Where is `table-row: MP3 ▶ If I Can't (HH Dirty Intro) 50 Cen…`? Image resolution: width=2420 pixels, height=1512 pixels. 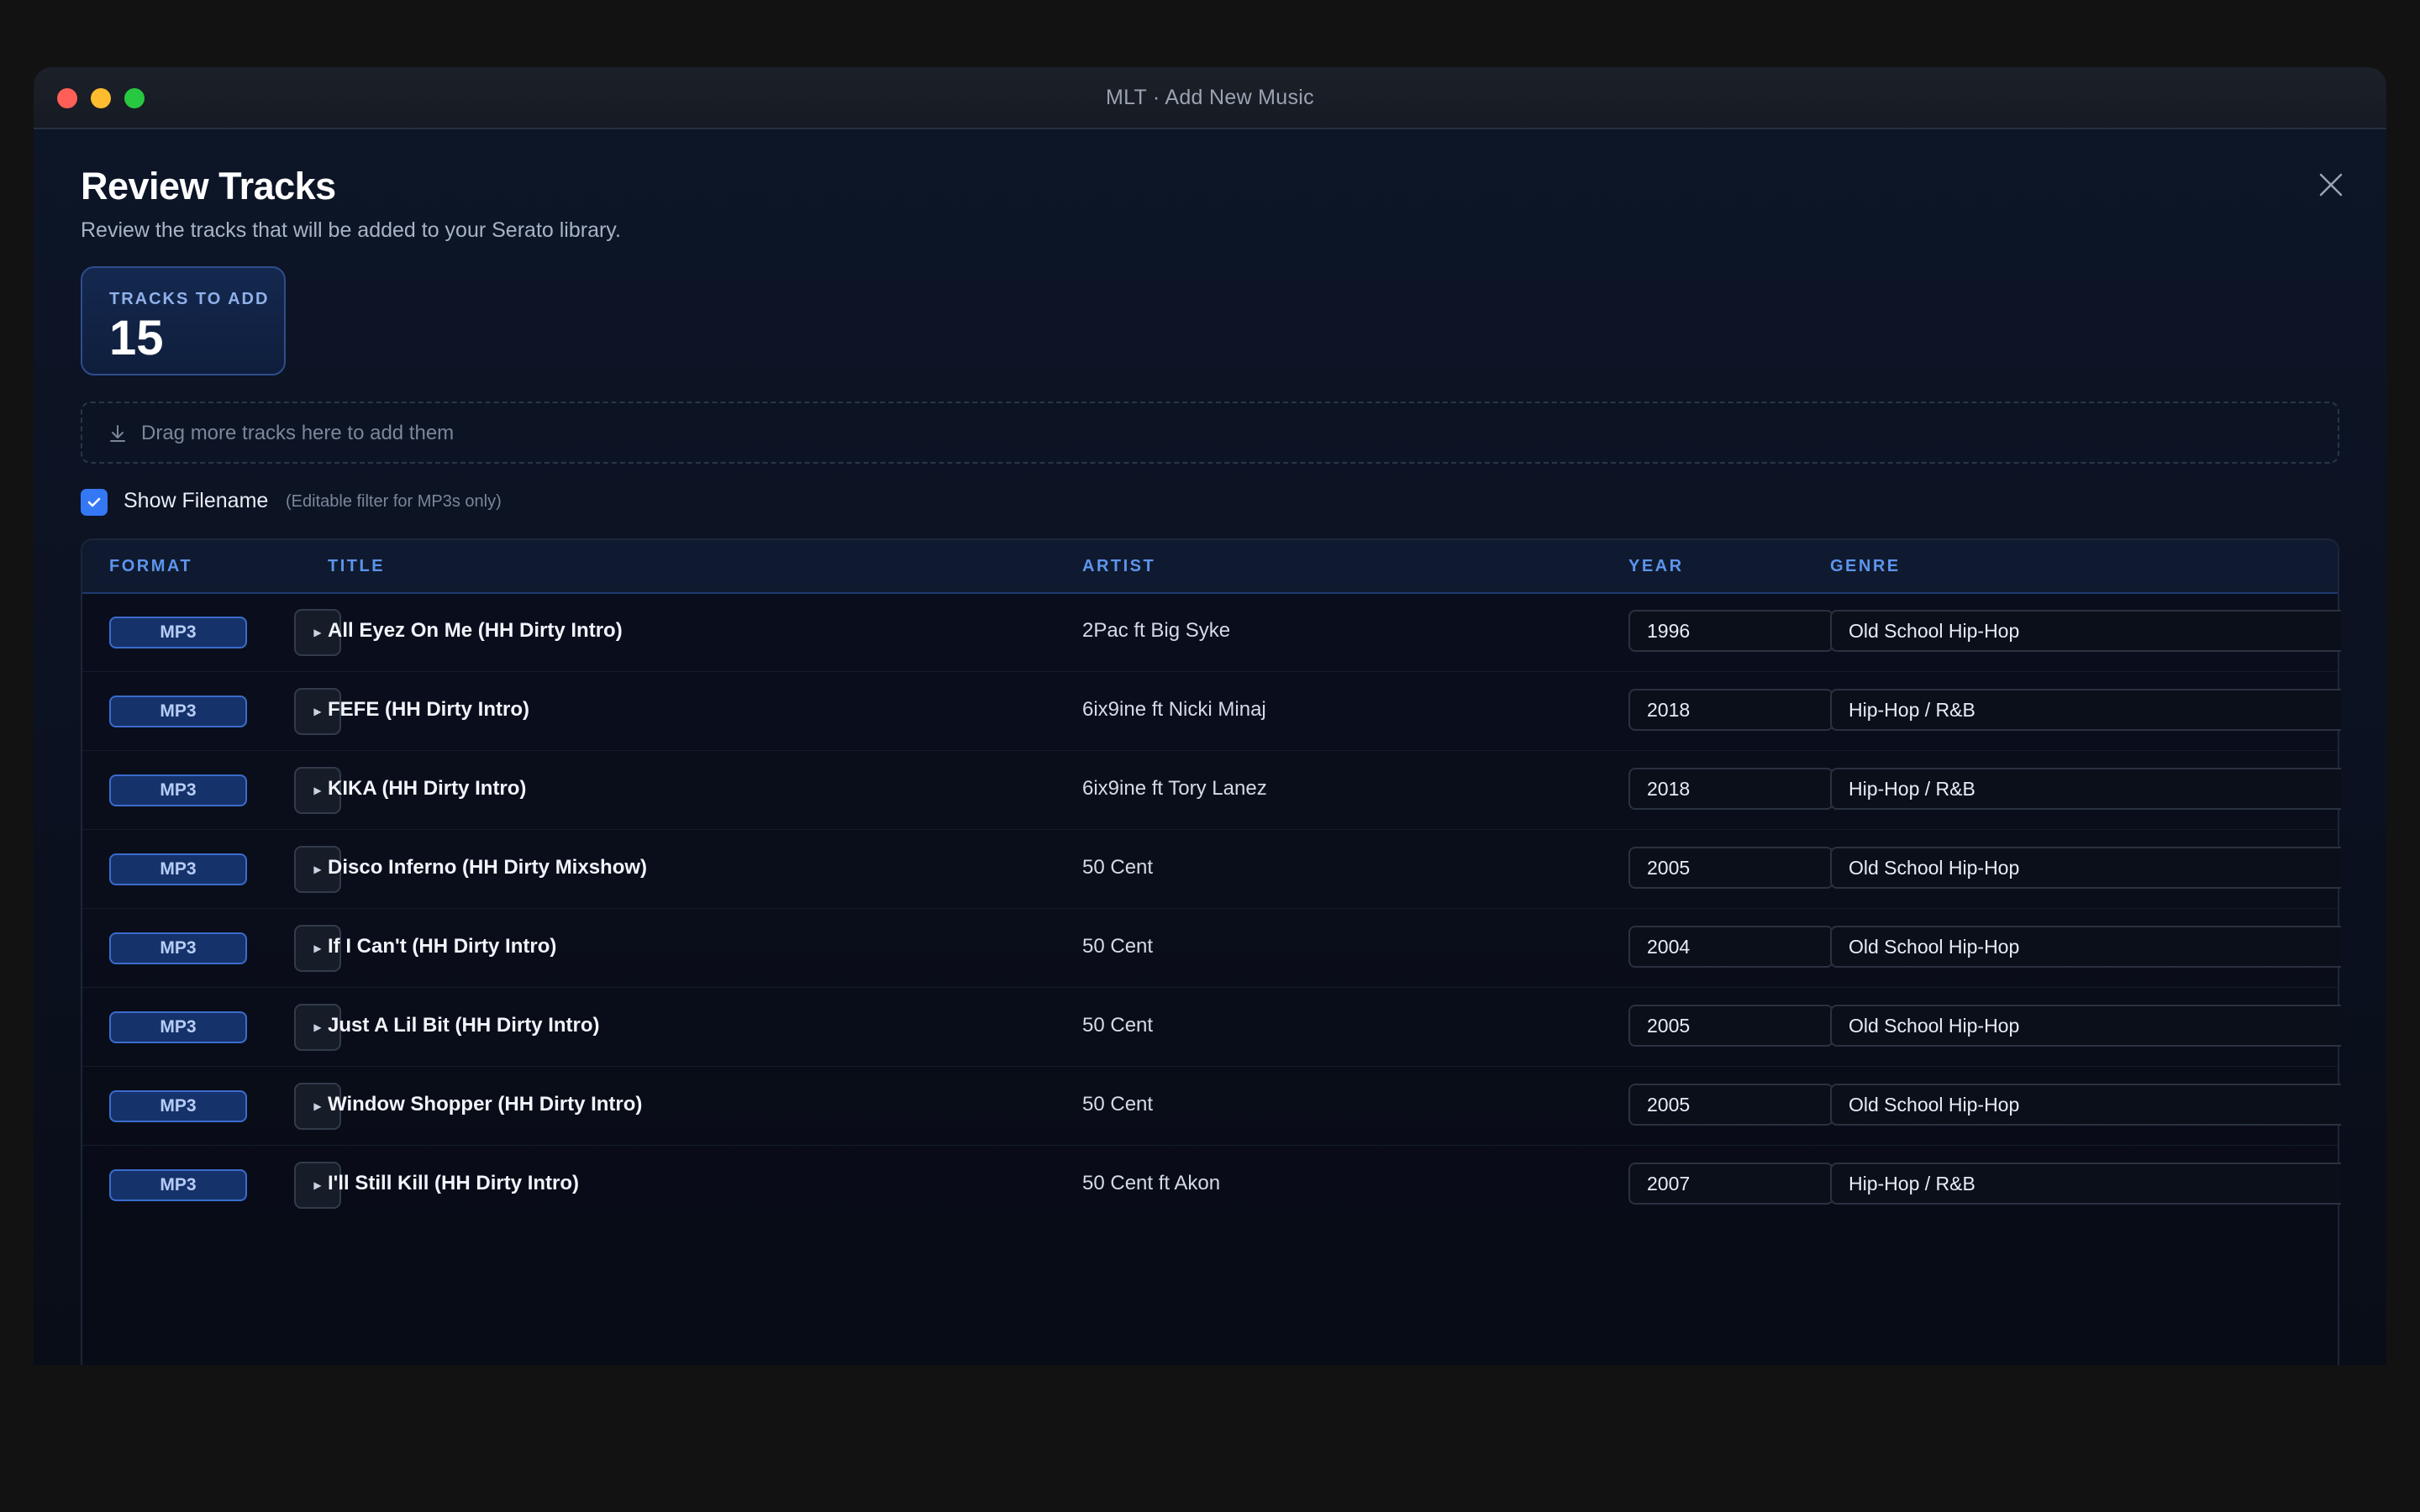 table-row: MP3 ▶ If I Can't (HH Dirty Intro) 50 Cen… is located at coordinates (1211, 948).